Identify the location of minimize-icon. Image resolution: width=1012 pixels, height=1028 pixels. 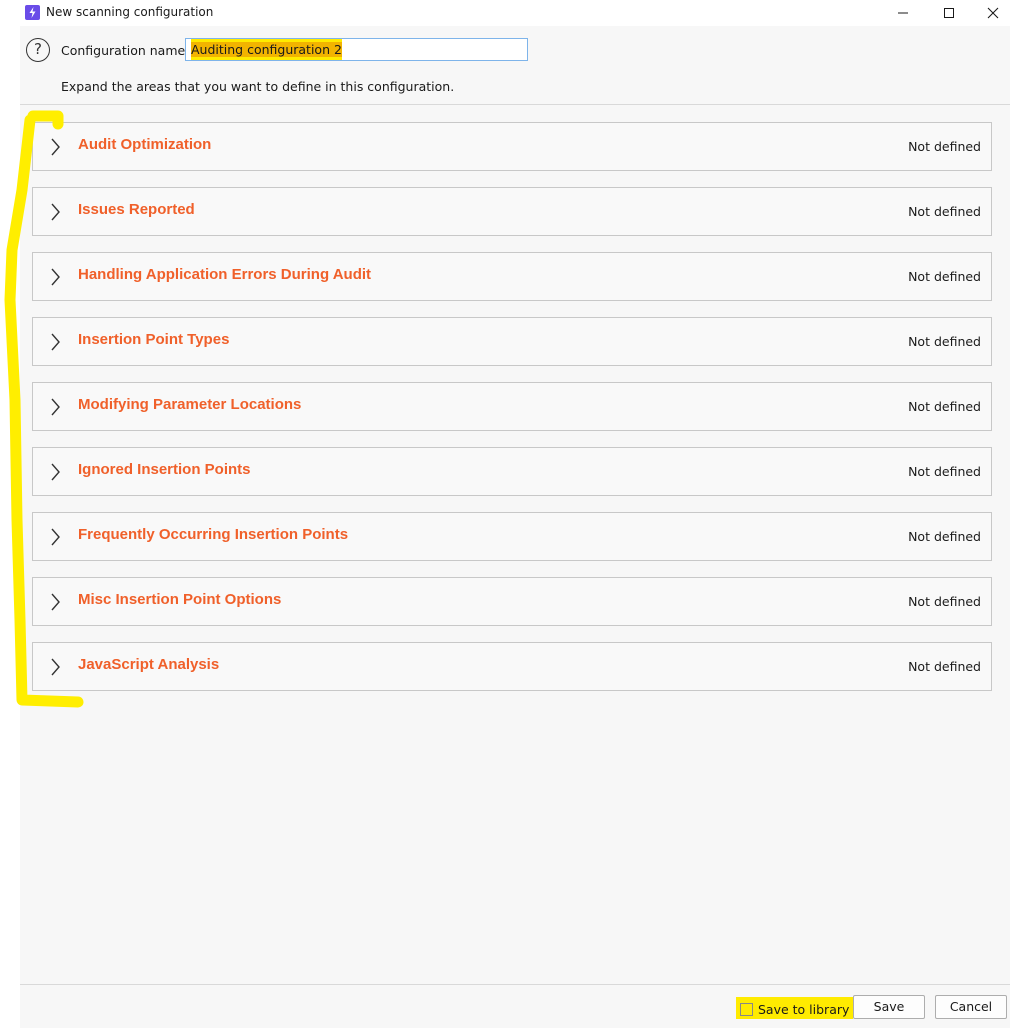
(903, 13).